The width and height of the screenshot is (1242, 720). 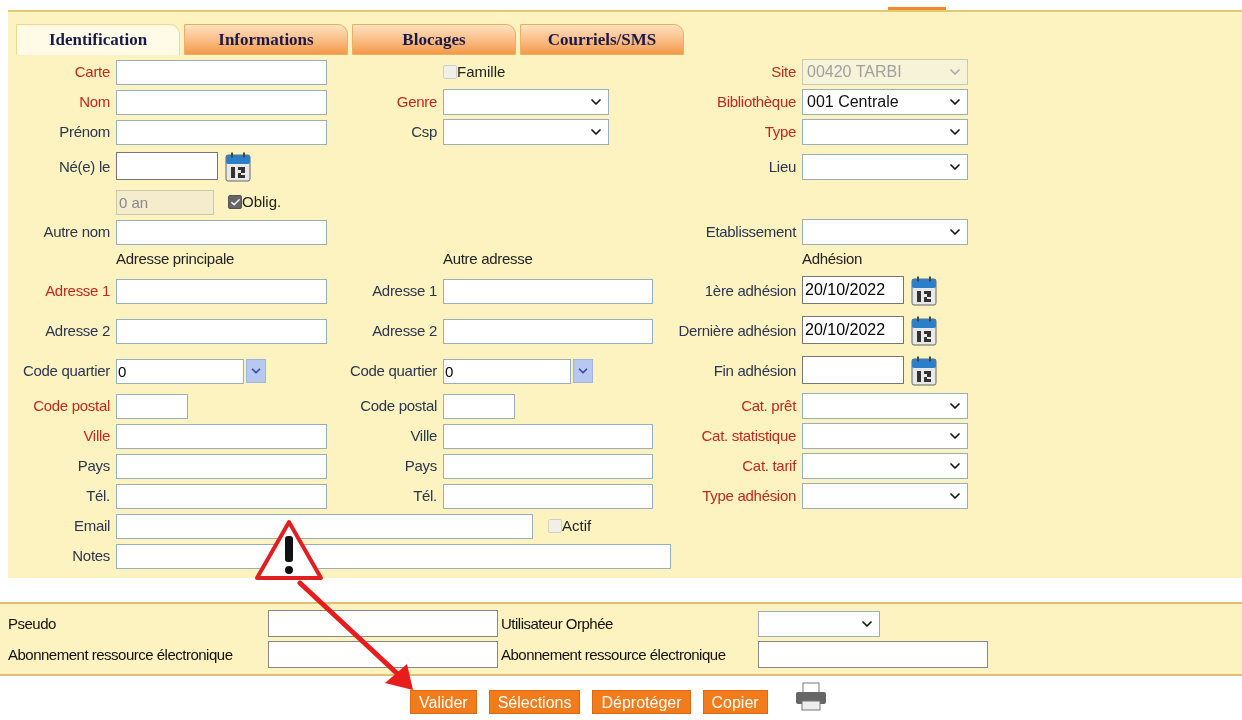 What do you see at coordinates (84, 131) in the screenshot?
I see `field-label: Prénom` at bounding box center [84, 131].